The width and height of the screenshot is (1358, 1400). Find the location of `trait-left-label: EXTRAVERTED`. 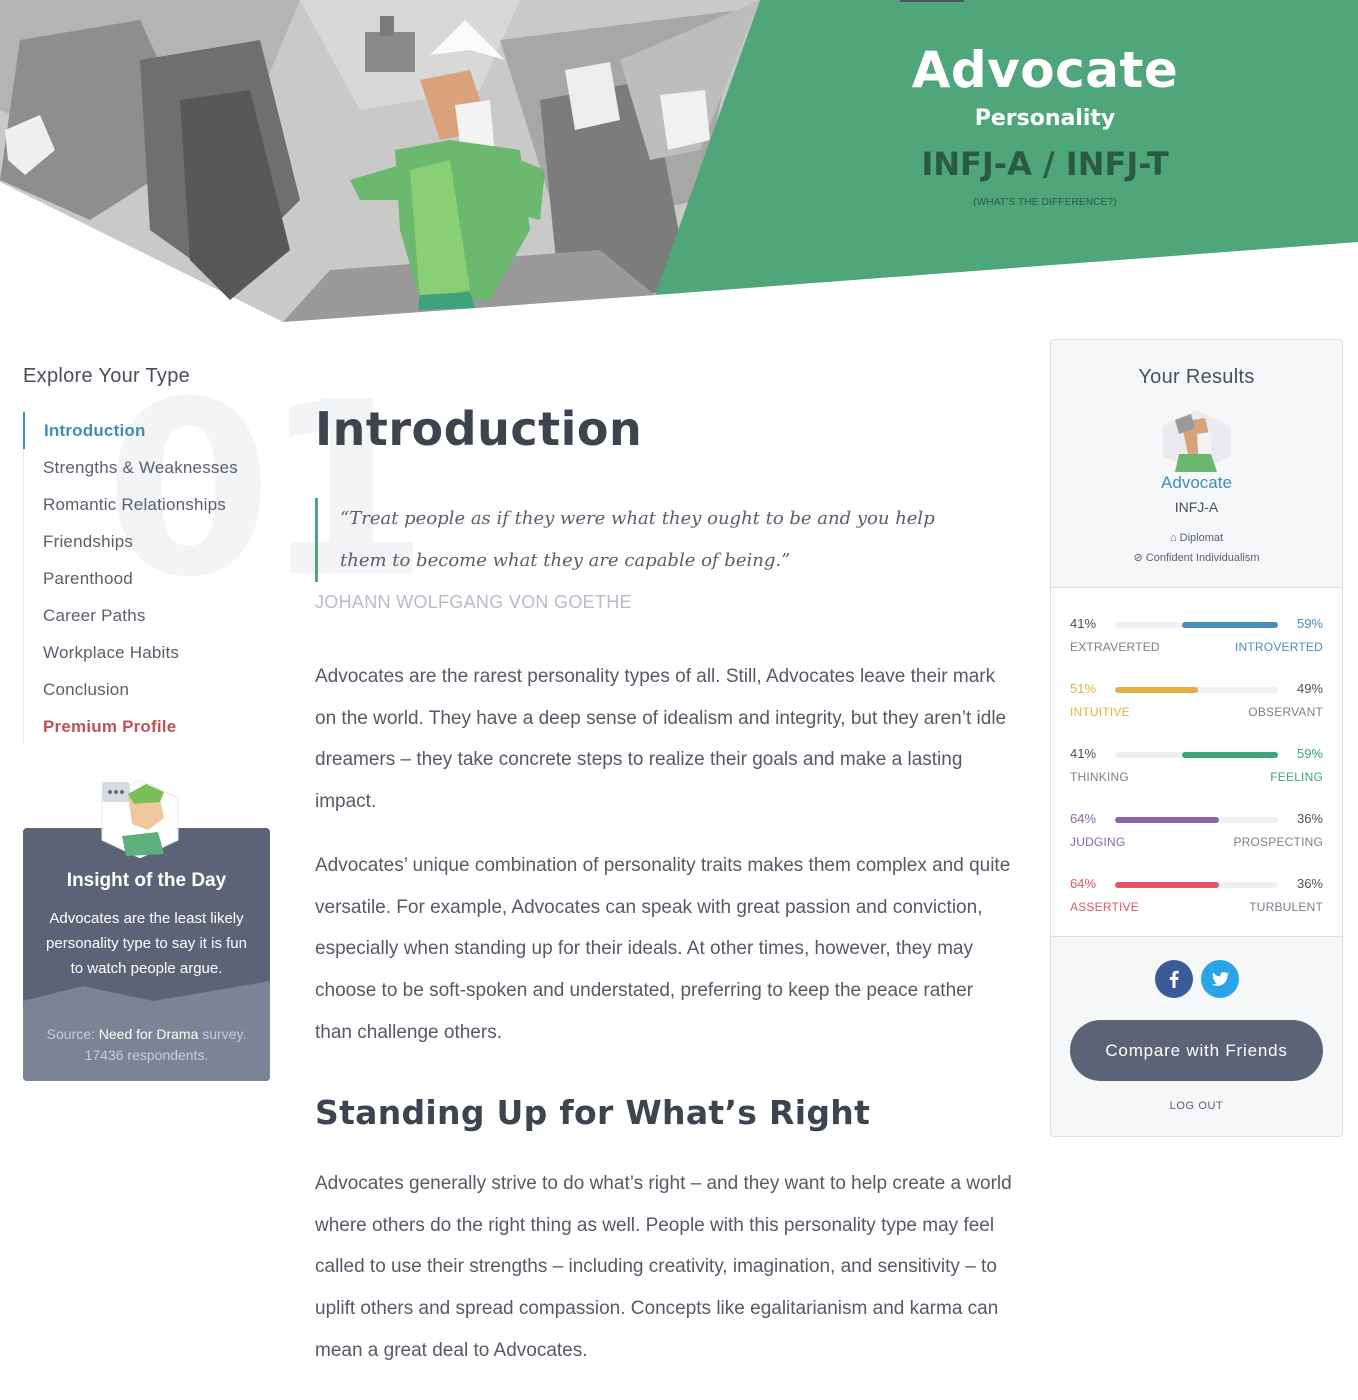

trait-left-label: EXTRAVERTED is located at coordinates (1115, 647).